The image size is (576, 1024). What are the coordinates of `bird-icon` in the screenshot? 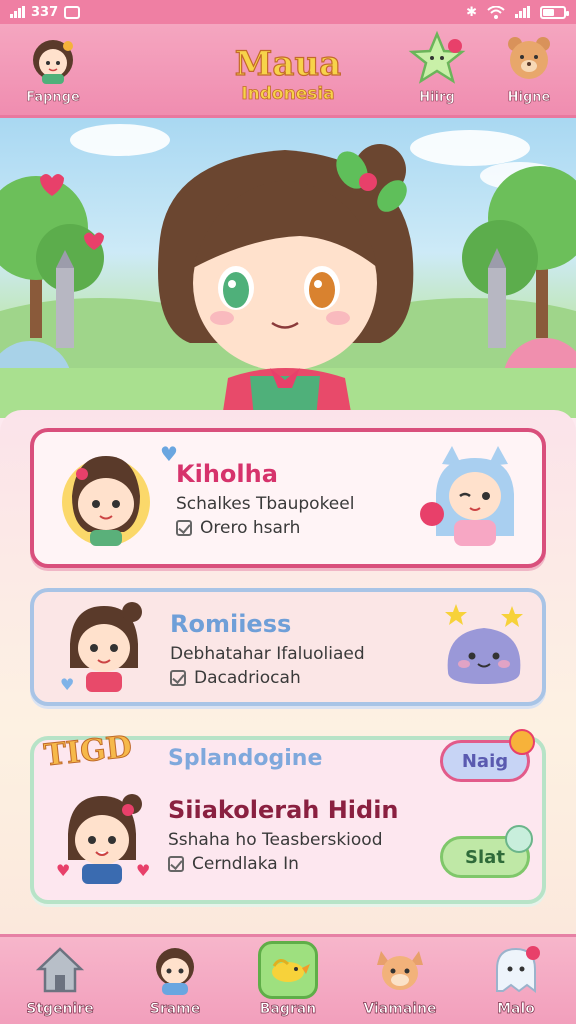 It's located at (288, 970).